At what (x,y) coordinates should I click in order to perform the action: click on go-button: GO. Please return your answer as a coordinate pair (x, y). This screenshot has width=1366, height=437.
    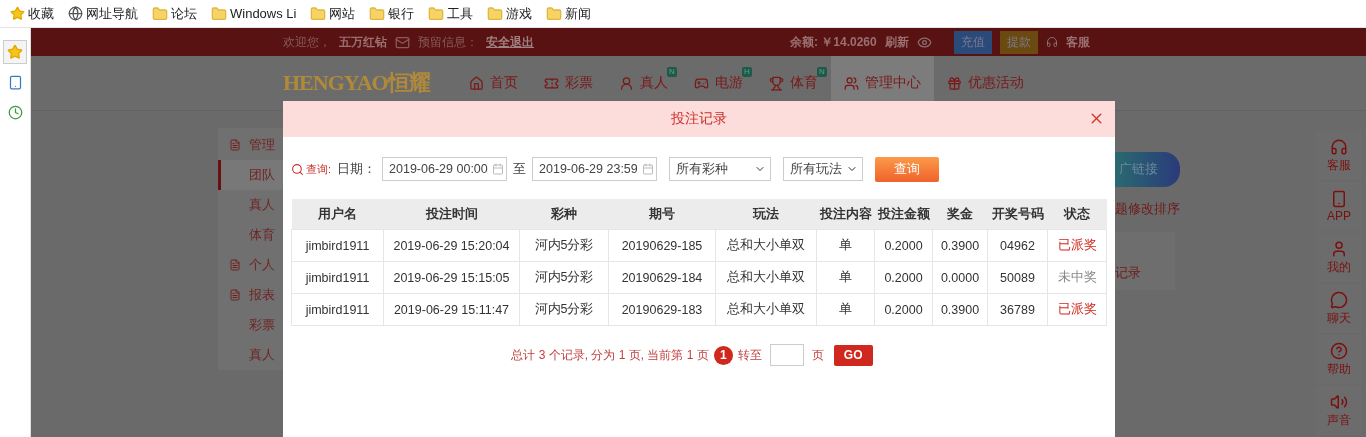
    Looking at the image, I should click on (853, 355).